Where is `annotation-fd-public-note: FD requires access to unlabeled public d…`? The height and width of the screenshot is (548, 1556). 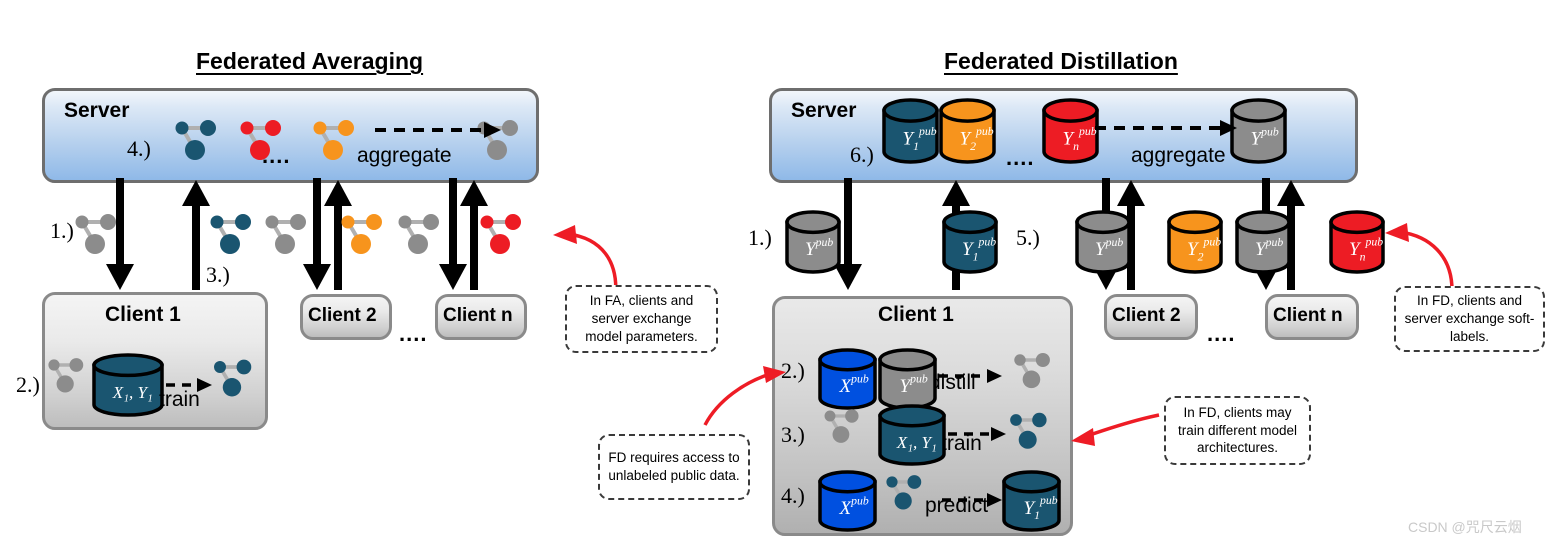 annotation-fd-public-note: FD requires access to unlabeled public d… is located at coordinates (674, 467).